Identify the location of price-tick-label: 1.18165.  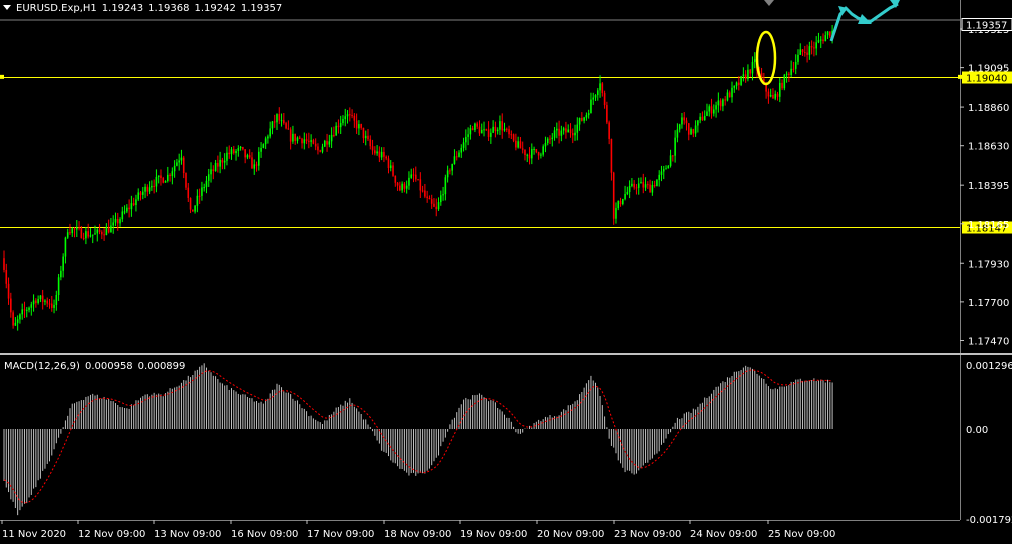
(988, 225).